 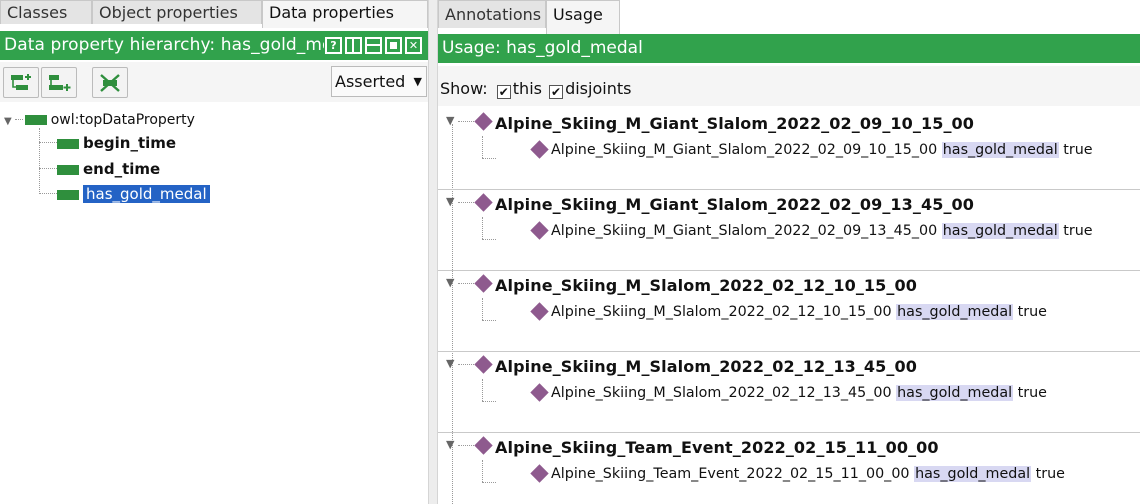 I want to click on tree-node-has-gold-medal: has_gold_medal, so click(x=133, y=194).